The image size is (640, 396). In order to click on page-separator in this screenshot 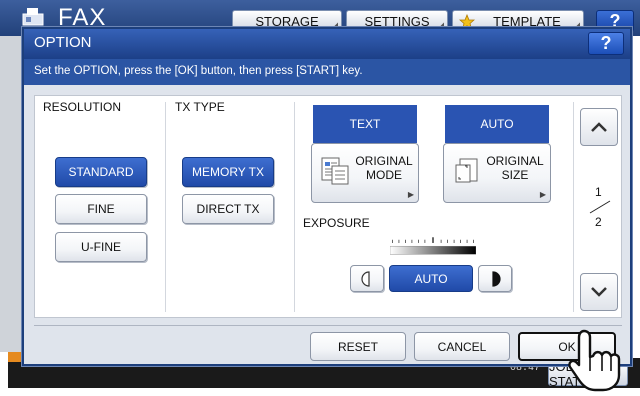, I will do `click(600, 207)`.